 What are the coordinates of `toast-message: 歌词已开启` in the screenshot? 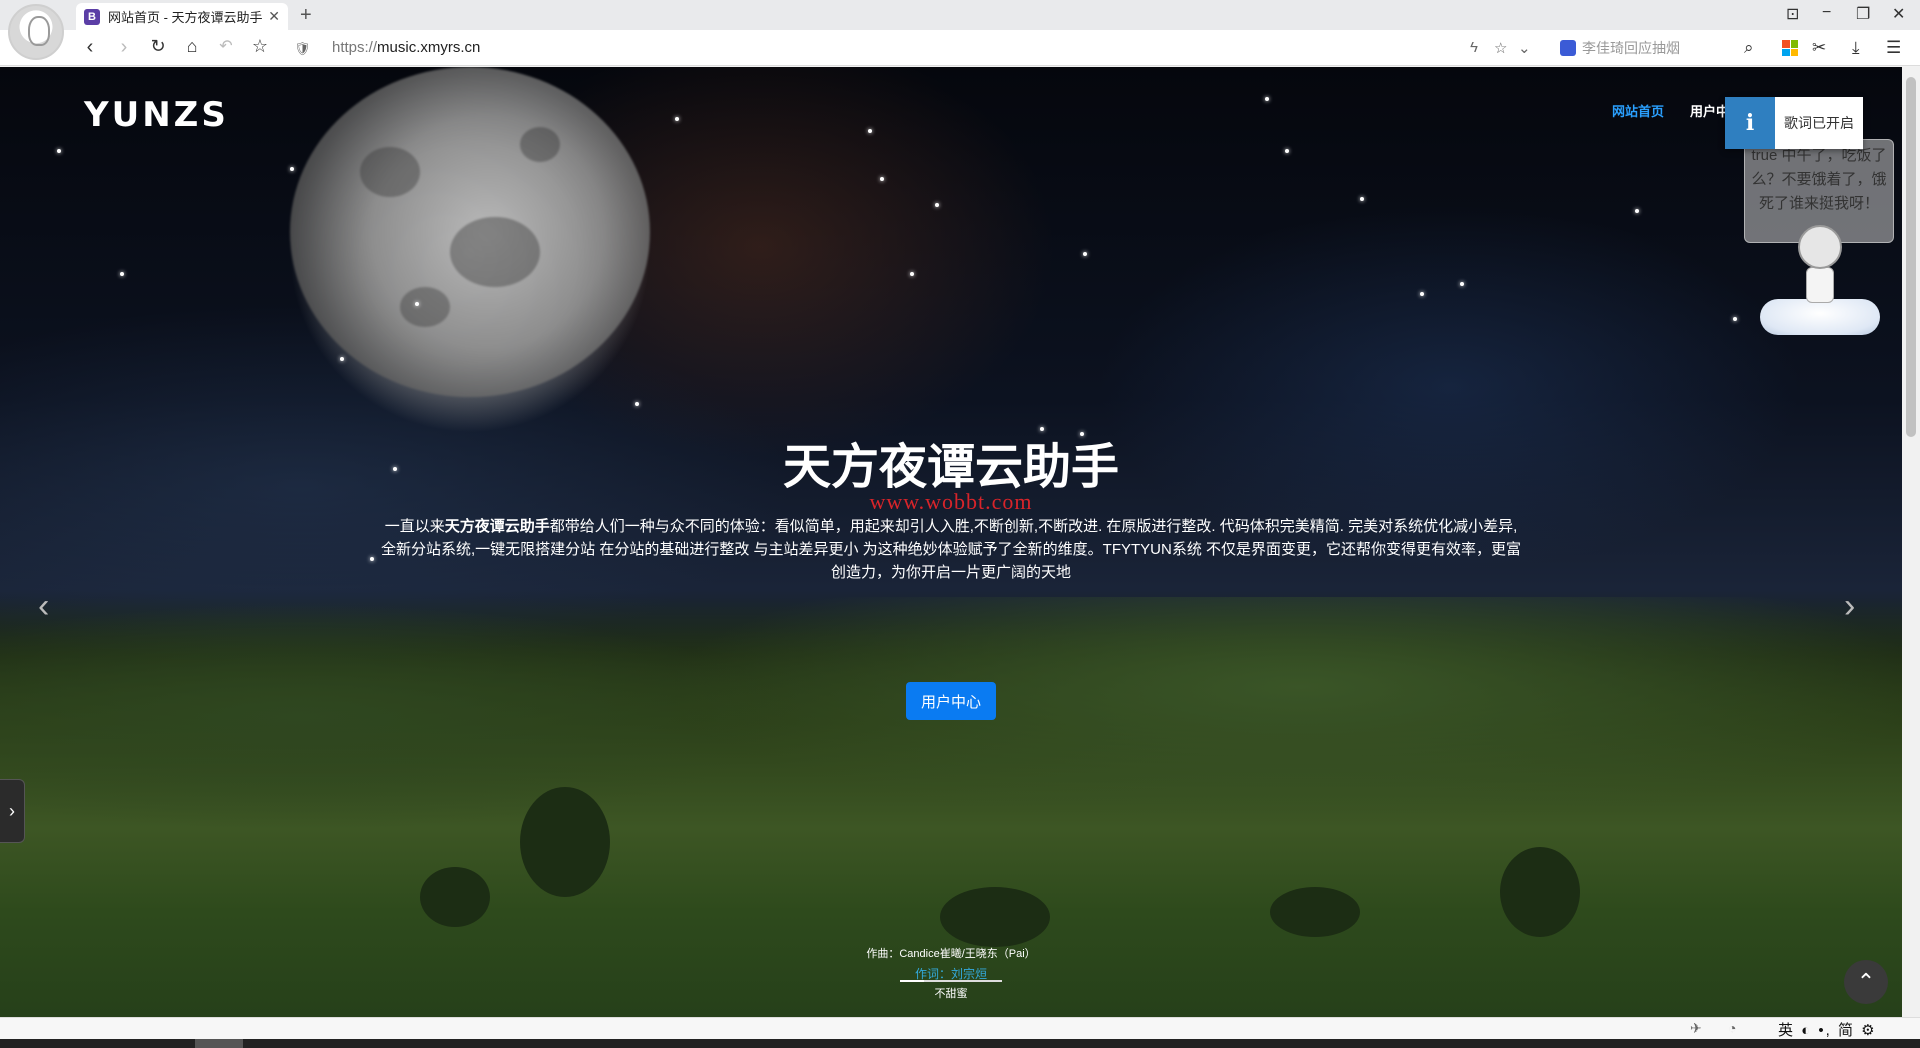 It's located at (1819, 123).